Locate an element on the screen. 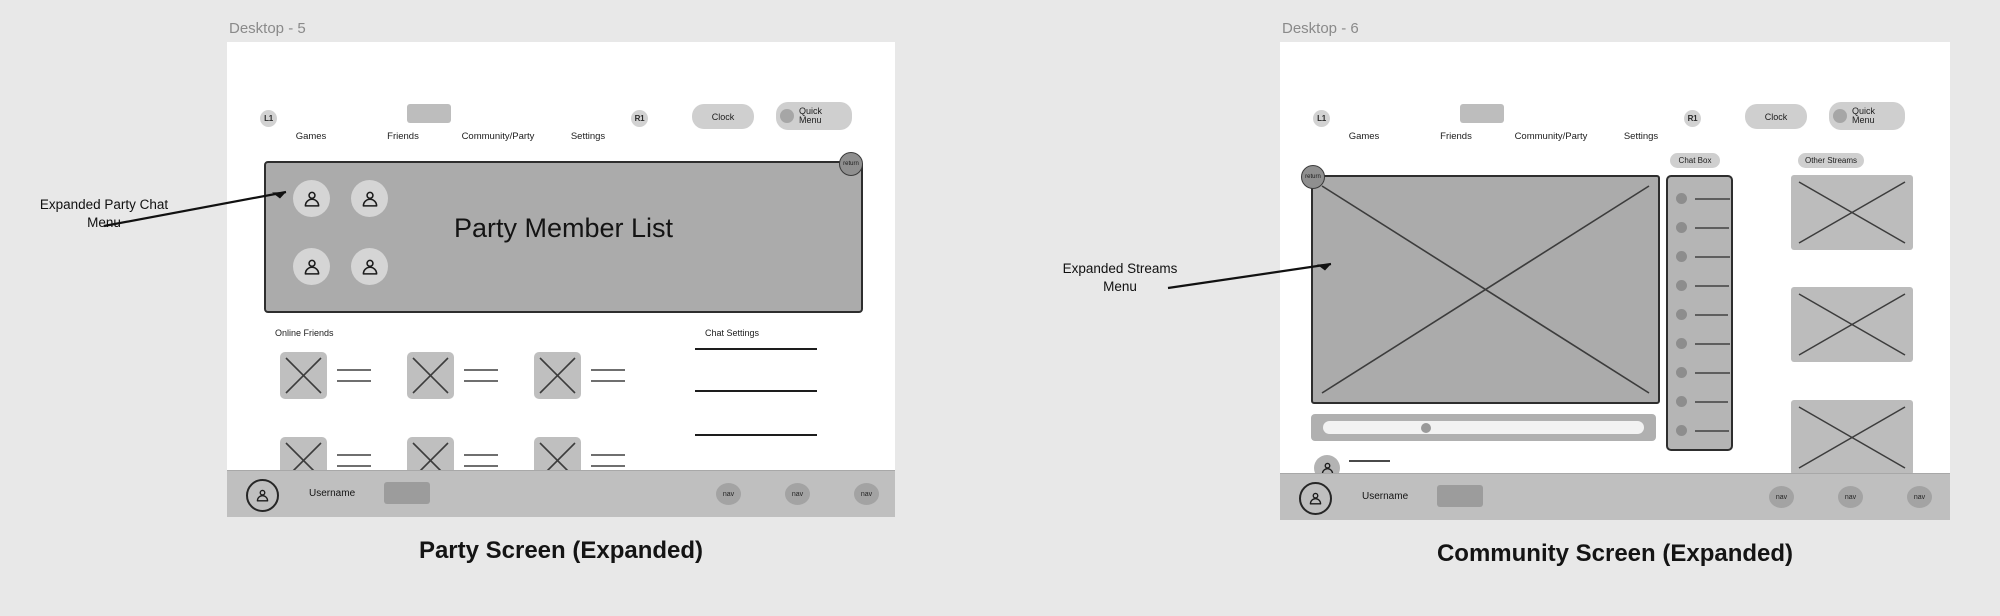 The width and height of the screenshot is (2000, 616). frame-caption-party: Party Screen (Expanded) is located at coordinates (561, 550).